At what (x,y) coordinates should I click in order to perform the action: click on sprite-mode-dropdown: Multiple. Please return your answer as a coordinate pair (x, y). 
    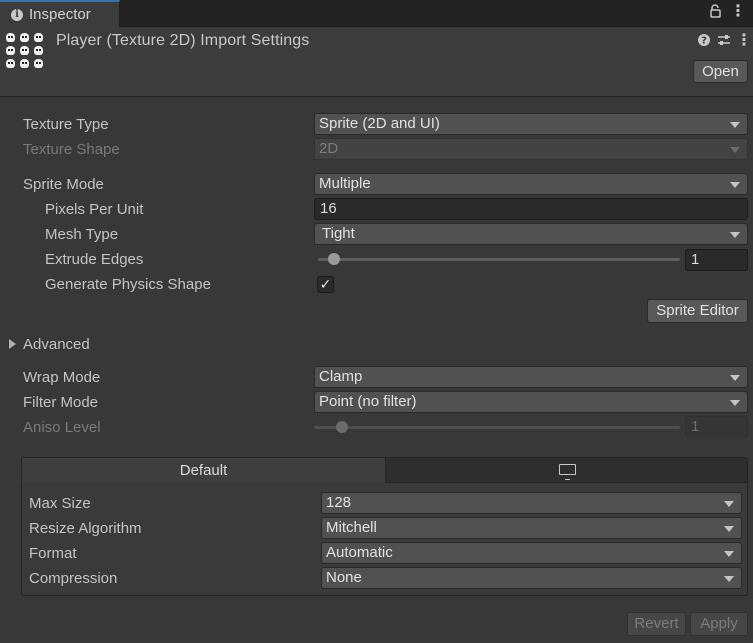
    Looking at the image, I should click on (531, 184).